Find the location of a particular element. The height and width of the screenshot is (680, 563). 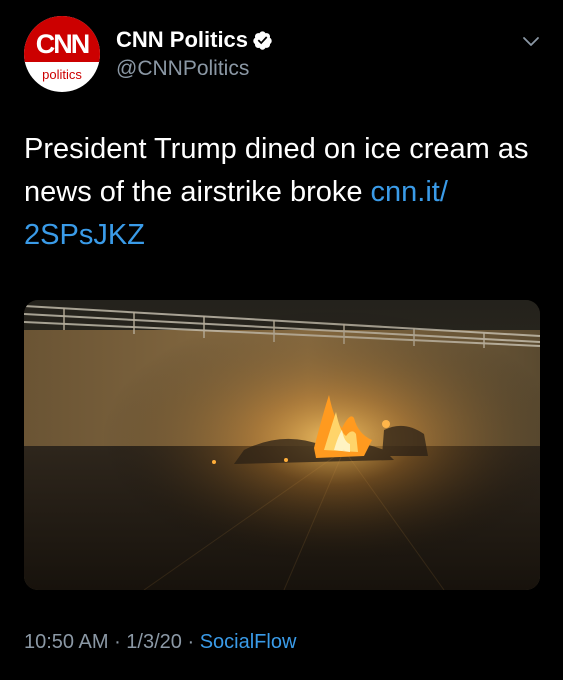

tweet-time: 10:50 AM is located at coordinates (66, 642).